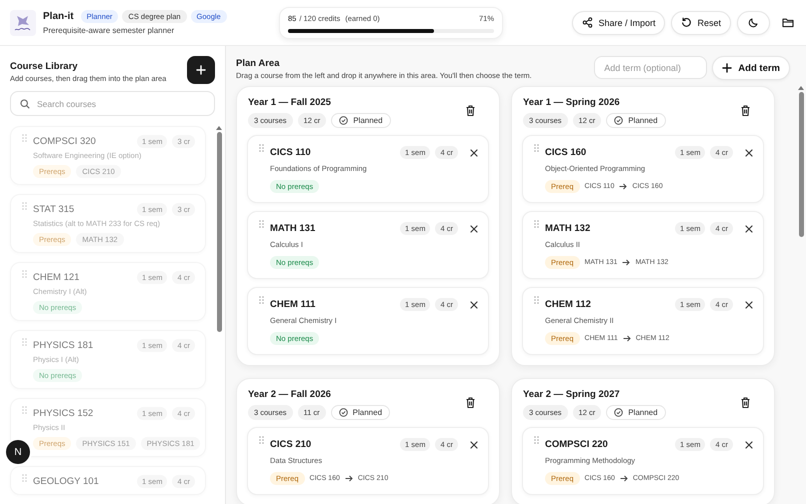 This screenshot has height=504, width=806. What do you see at coordinates (701, 22) in the screenshot?
I see `reset-button: Reset` at bounding box center [701, 22].